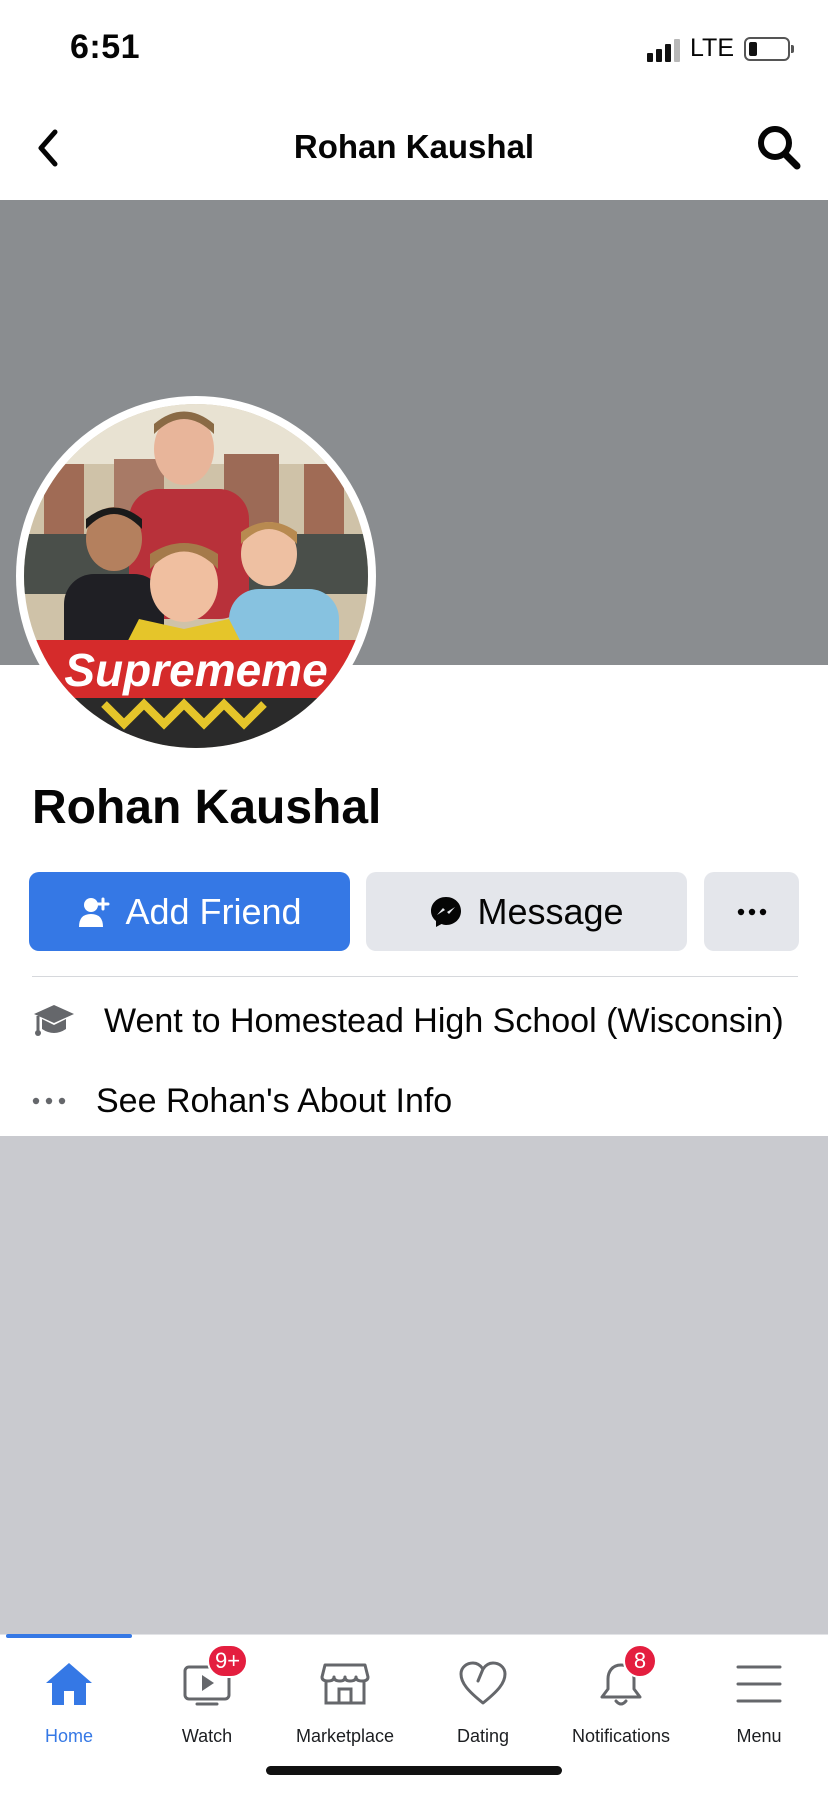 The image size is (828, 1793). I want to click on tab-watch: 9+ Watch, so click(207, 1696).